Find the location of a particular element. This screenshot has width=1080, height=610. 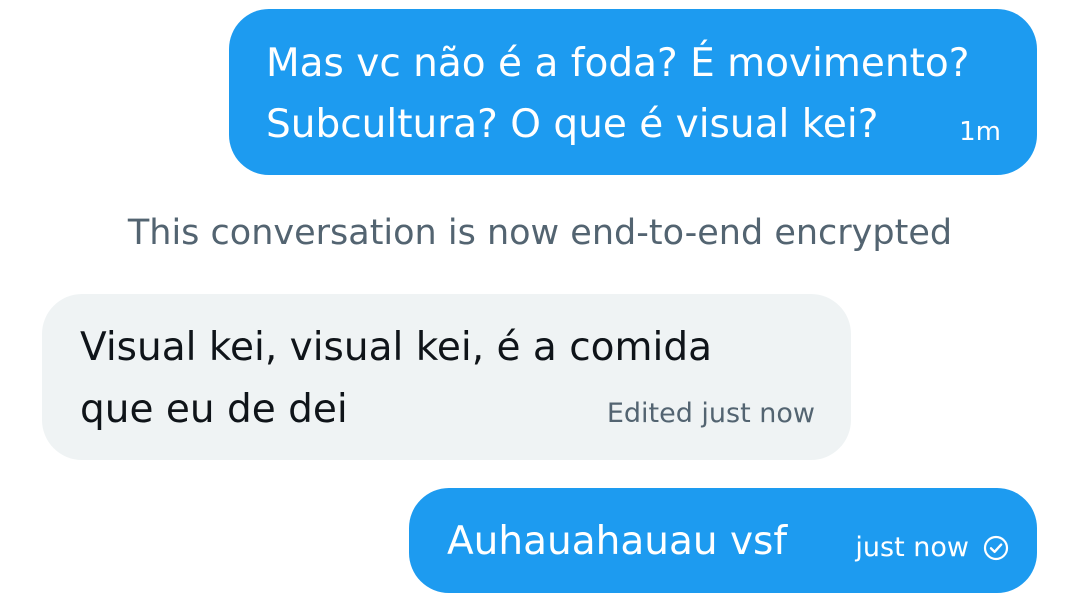

message-text-line: Visual kei, visual kei, é a comida is located at coordinates (396, 347).